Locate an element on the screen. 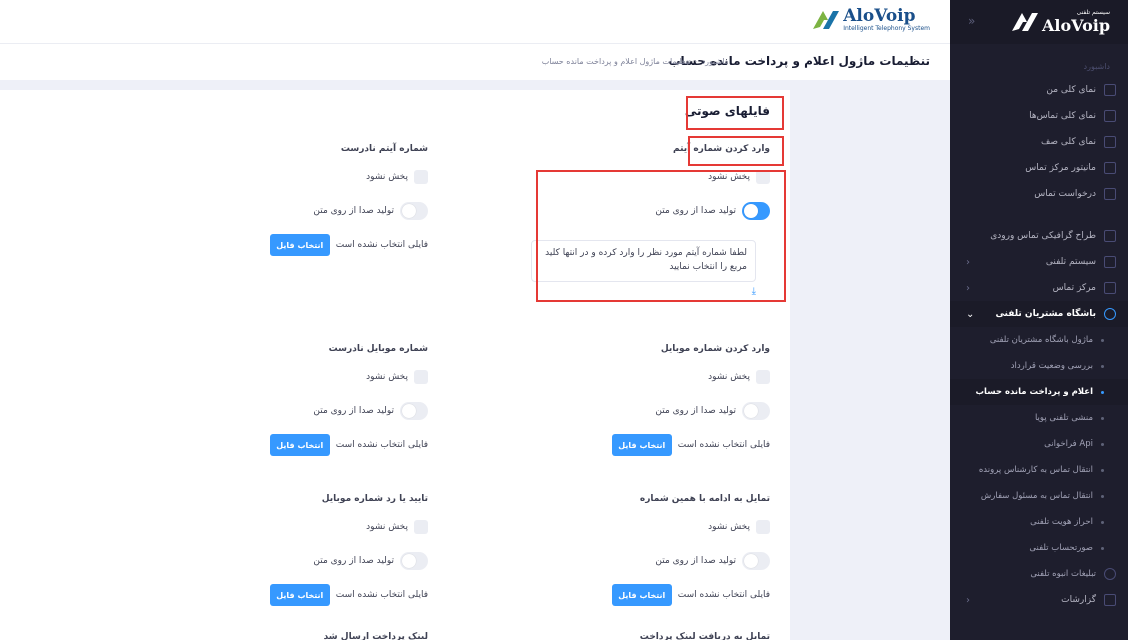 Image resolution: width=1128 pixels, height=640 pixels. block-title: شماره آیتم نادرست is located at coordinates (384, 149).